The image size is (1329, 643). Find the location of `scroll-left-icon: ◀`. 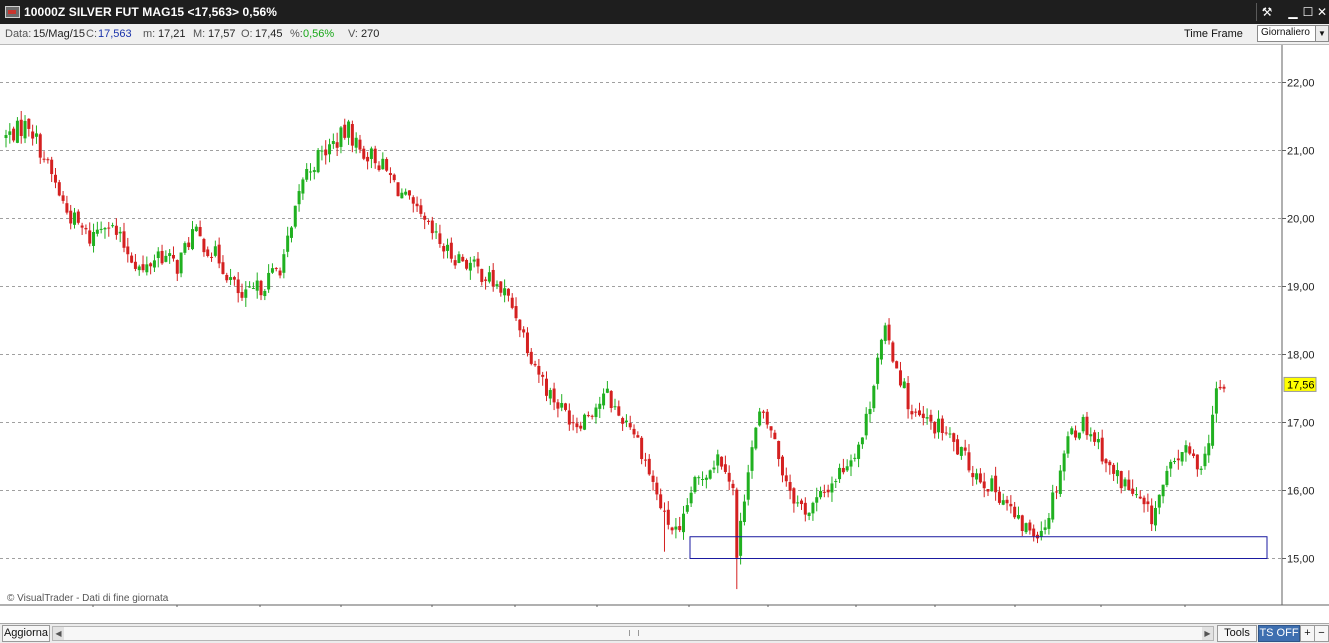

scroll-left-icon: ◀ is located at coordinates (58, 633).